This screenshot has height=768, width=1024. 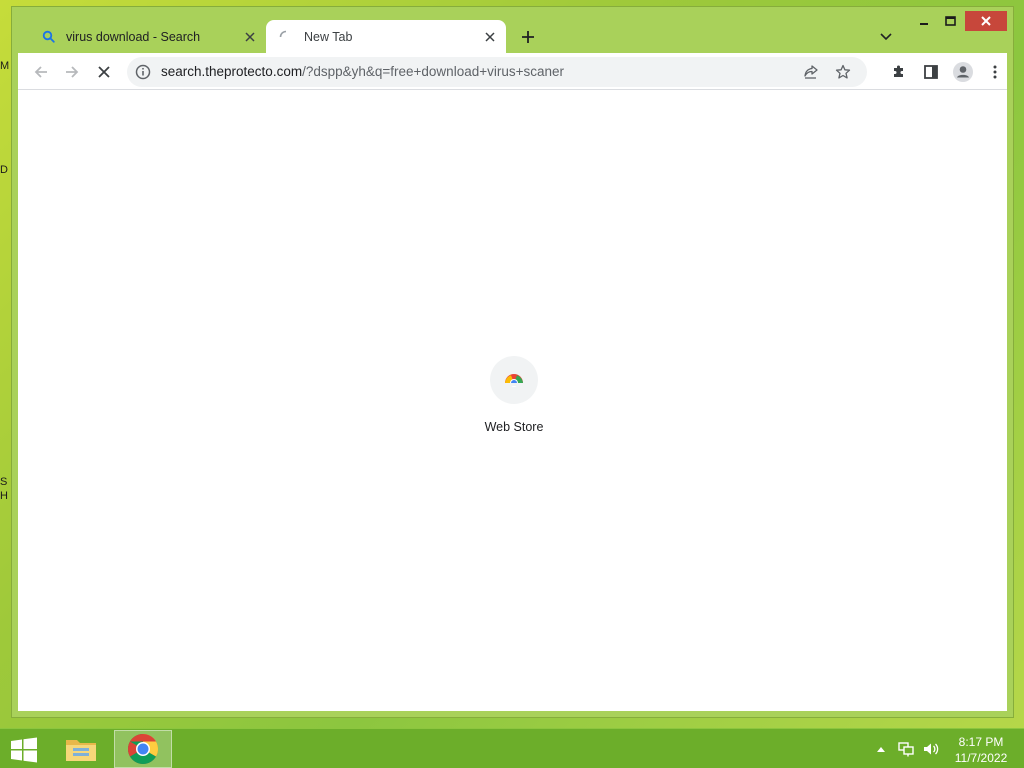 I want to click on search-icon, so click(x=48, y=37).